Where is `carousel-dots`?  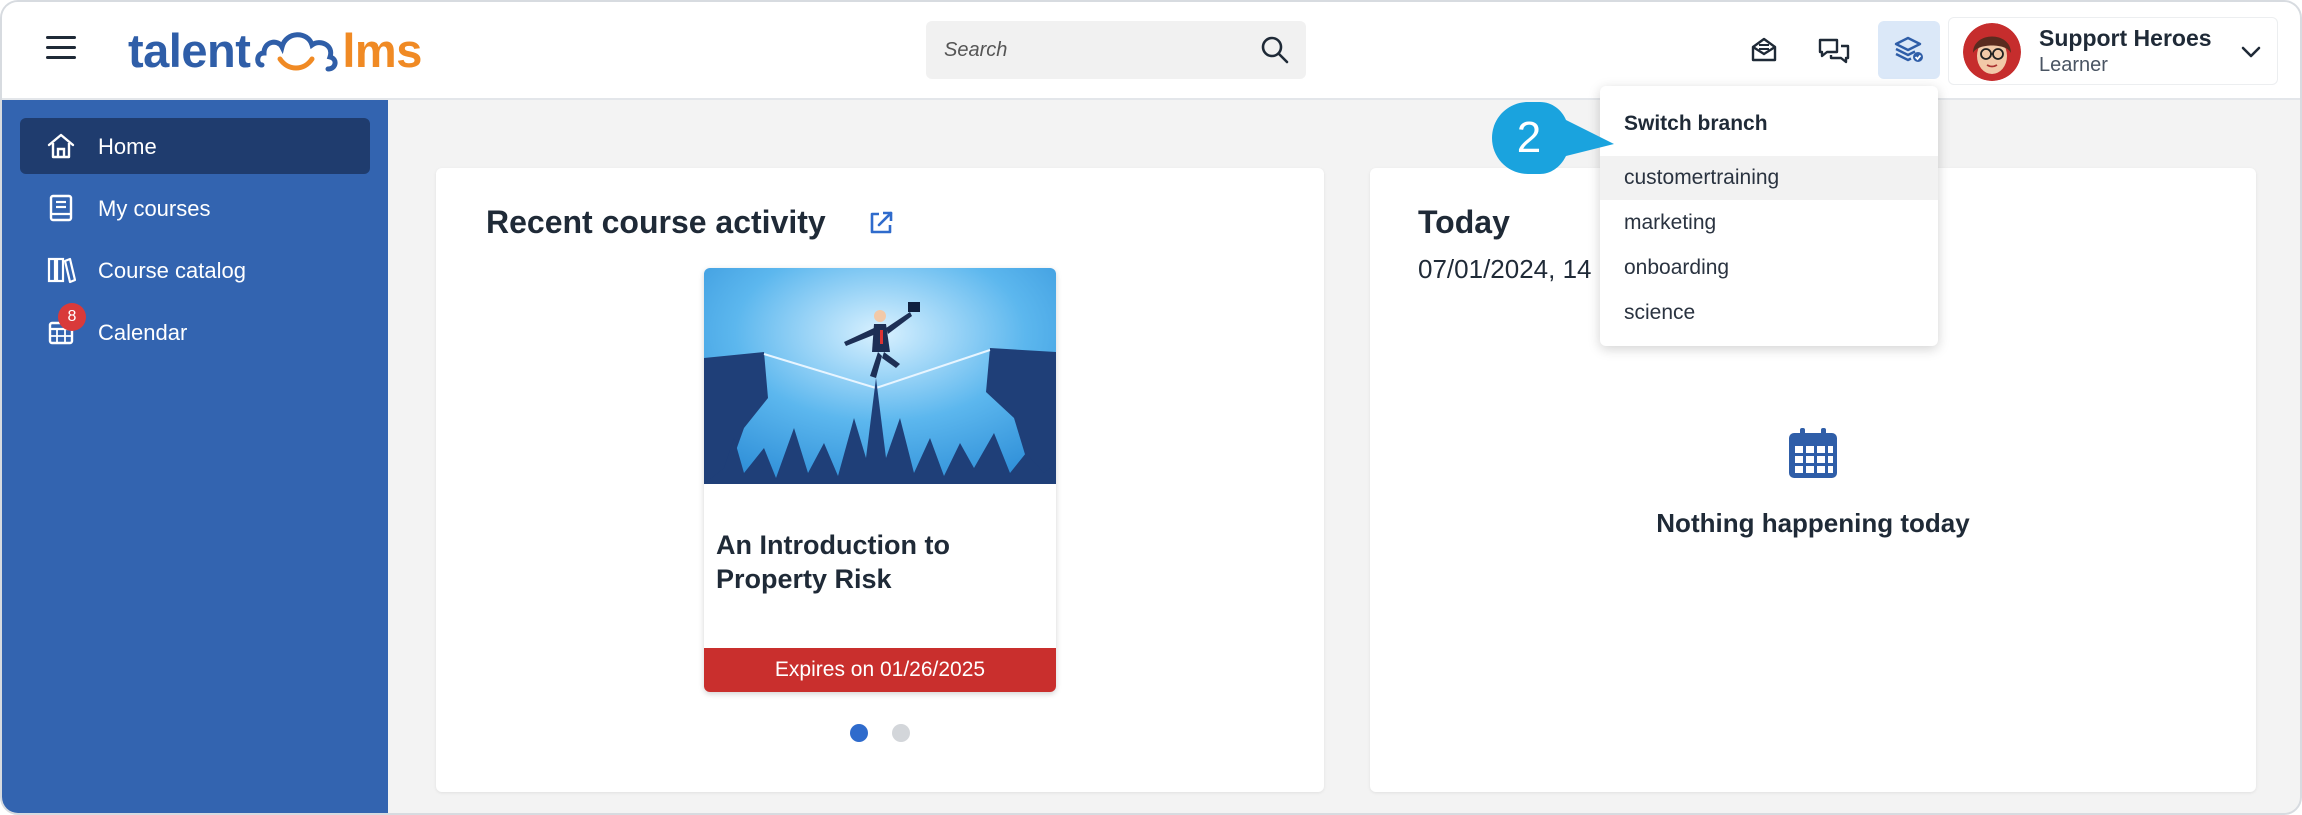
carousel-dots is located at coordinates (880, 733).